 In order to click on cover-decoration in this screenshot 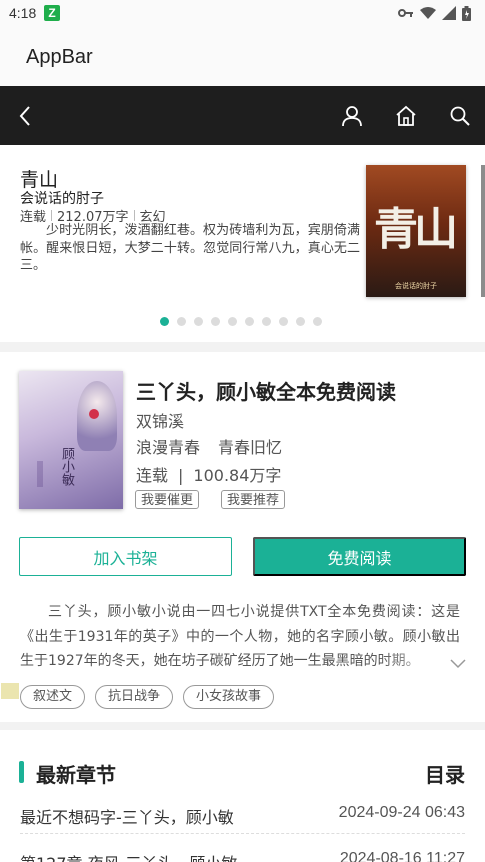, I will do `click(40, 474)`.